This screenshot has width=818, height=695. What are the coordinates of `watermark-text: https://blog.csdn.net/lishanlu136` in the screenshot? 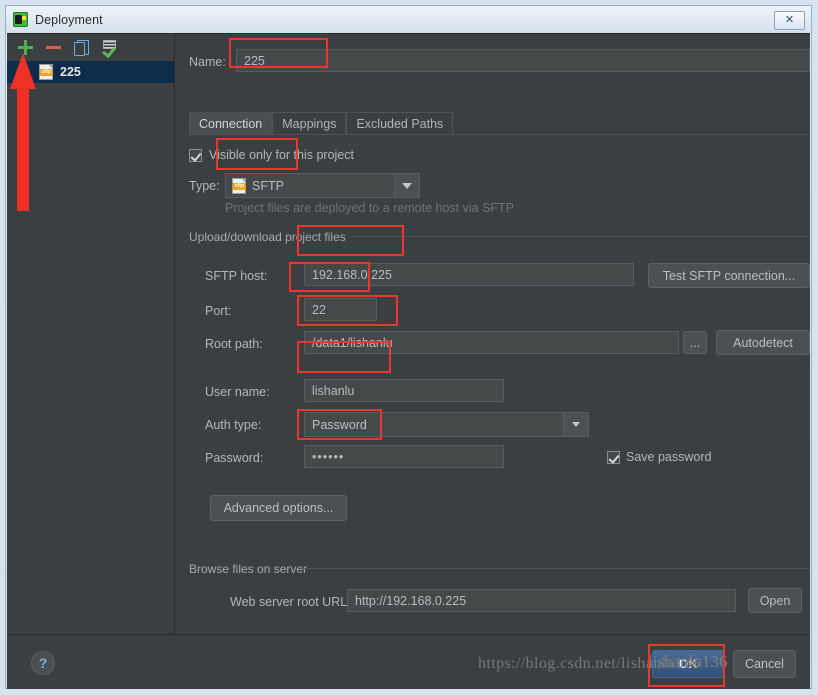 It's located at (589, 663).